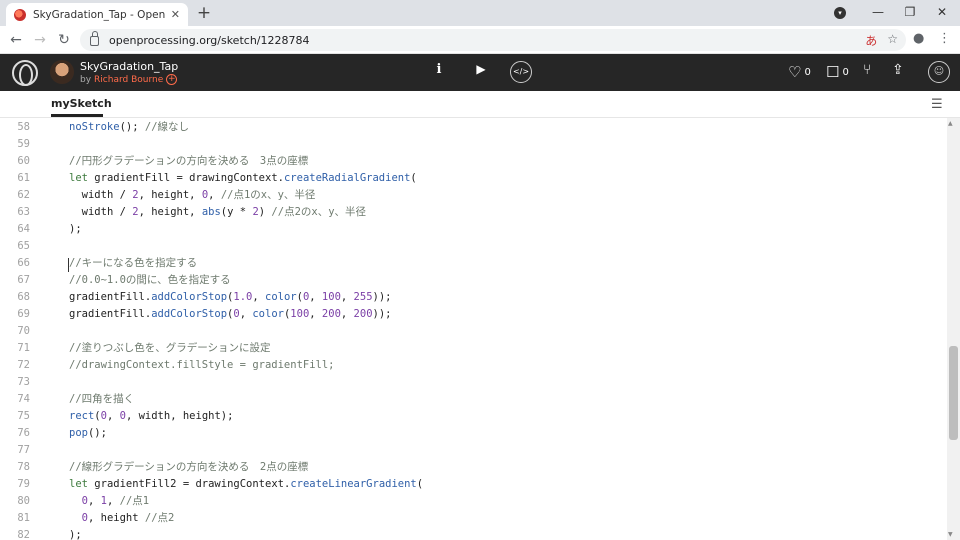 The width and height of the screenshot is (960, 540). I want to click on line-number: 69, so click(23, 314).